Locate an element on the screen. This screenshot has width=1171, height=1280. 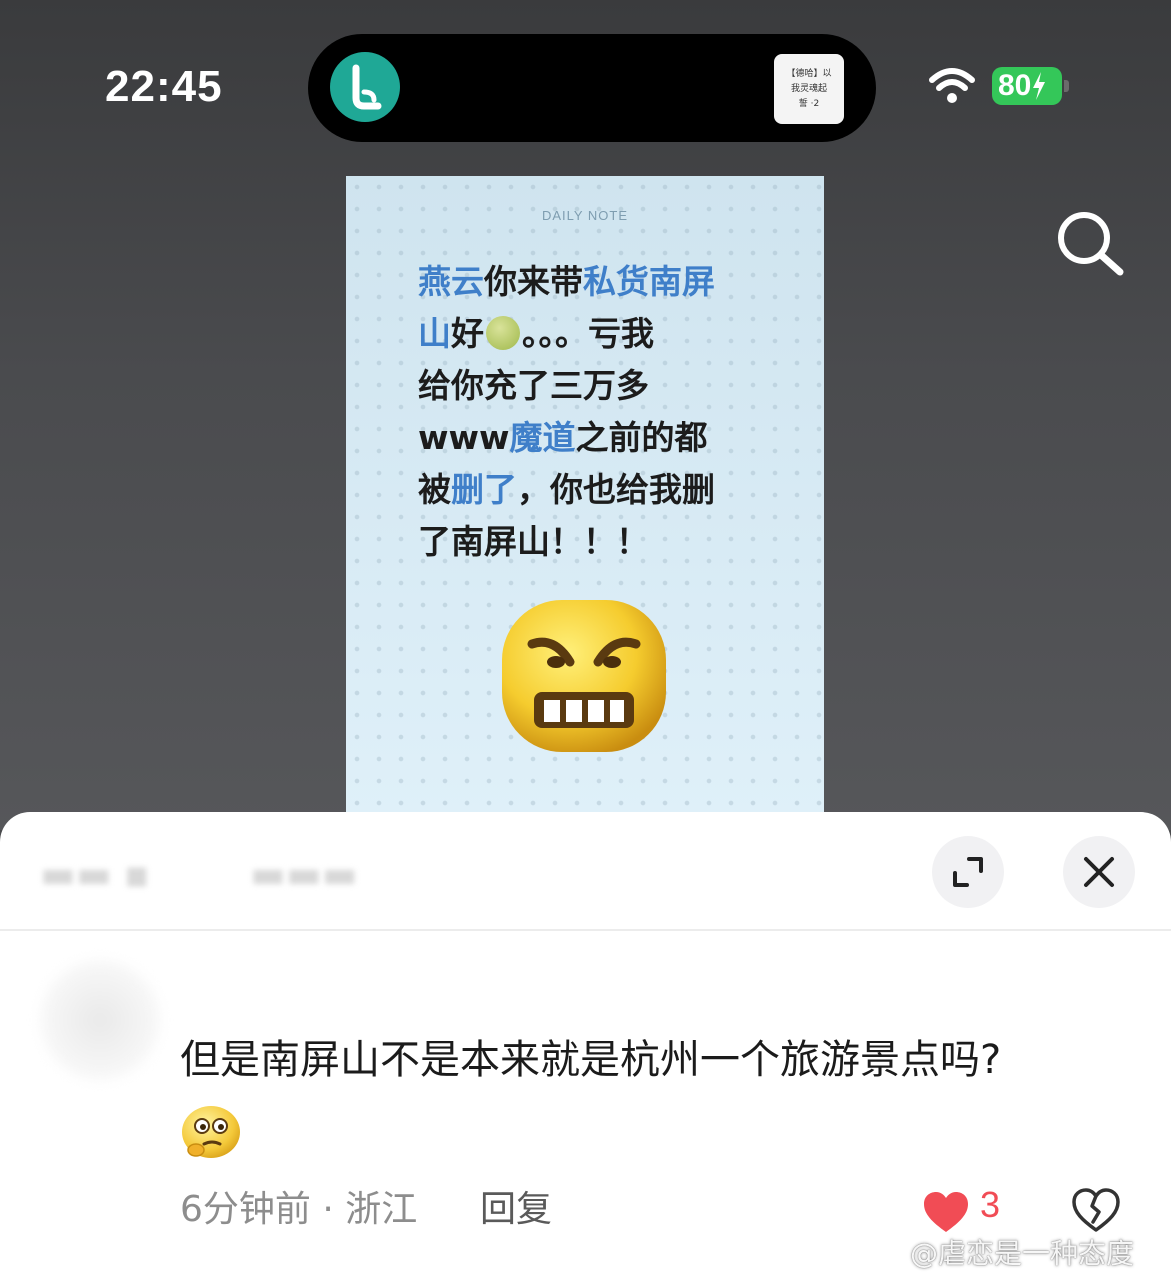
note-line-1: 燕云你来带私货南屏 is located at coordinates (588, 282).